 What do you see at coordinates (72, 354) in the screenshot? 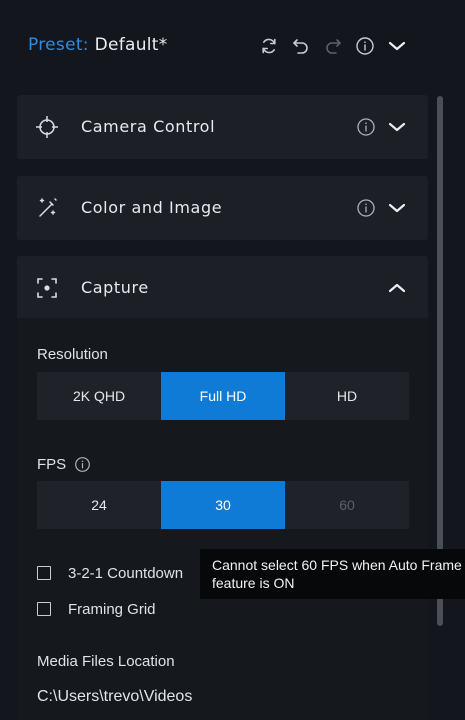
I see `resolution-label: Resolution` at bounding box center [72, 354].